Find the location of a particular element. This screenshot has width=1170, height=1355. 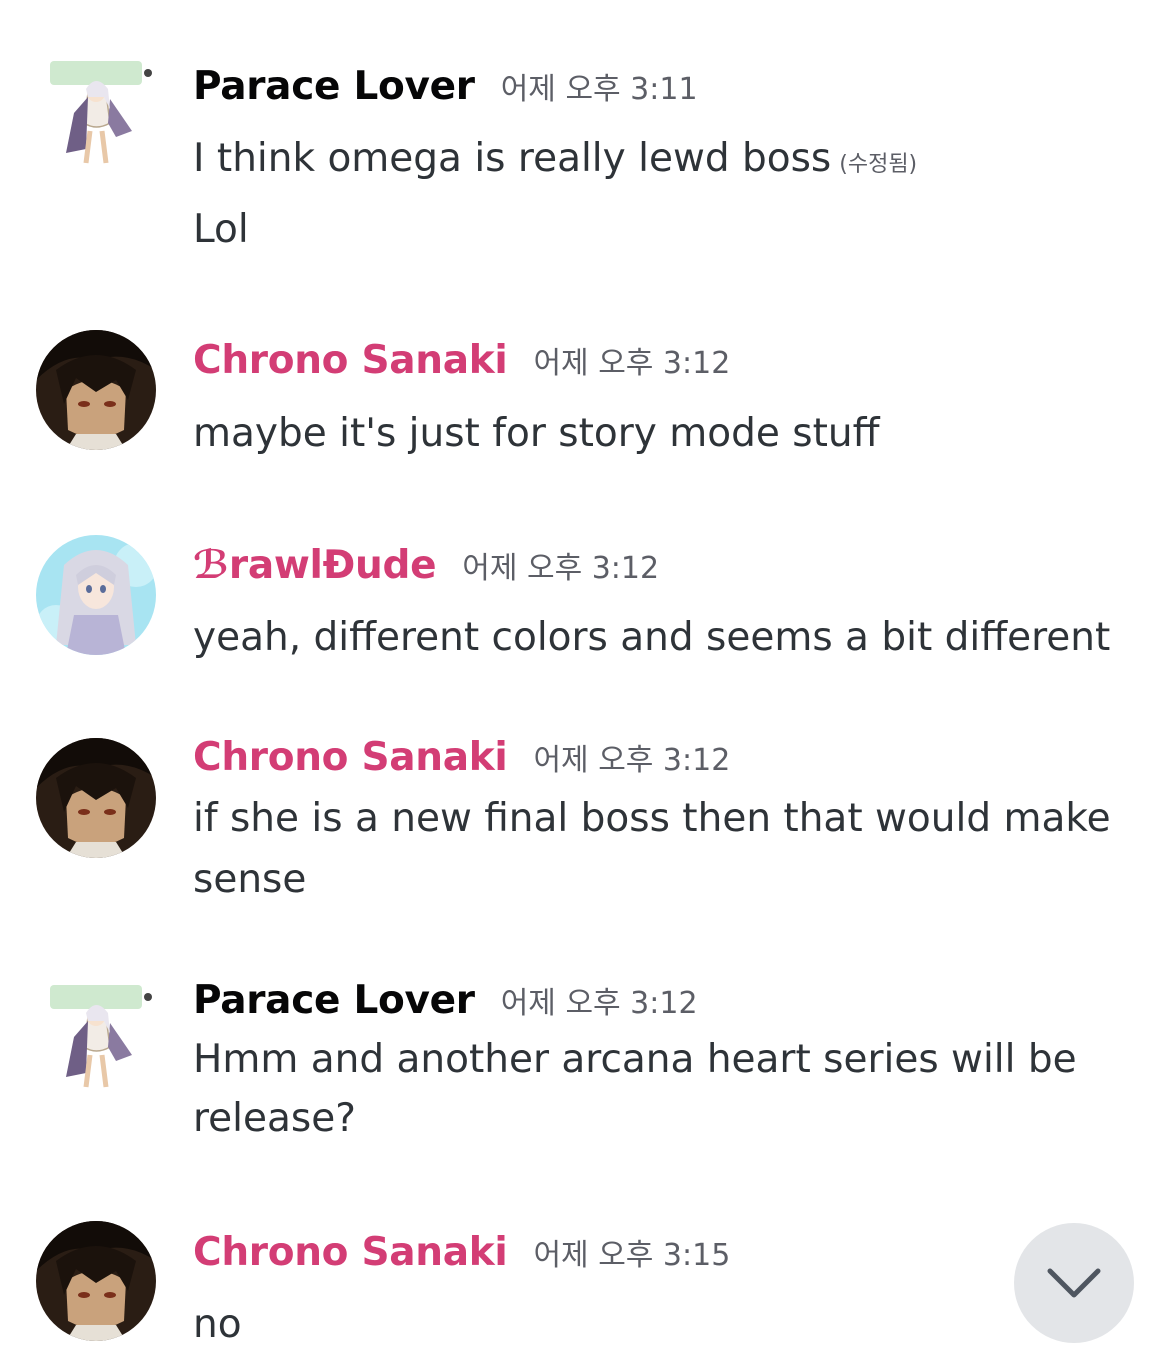

message-timestamp: 어제 오후 3:11 is located at coordinates (599, 89).